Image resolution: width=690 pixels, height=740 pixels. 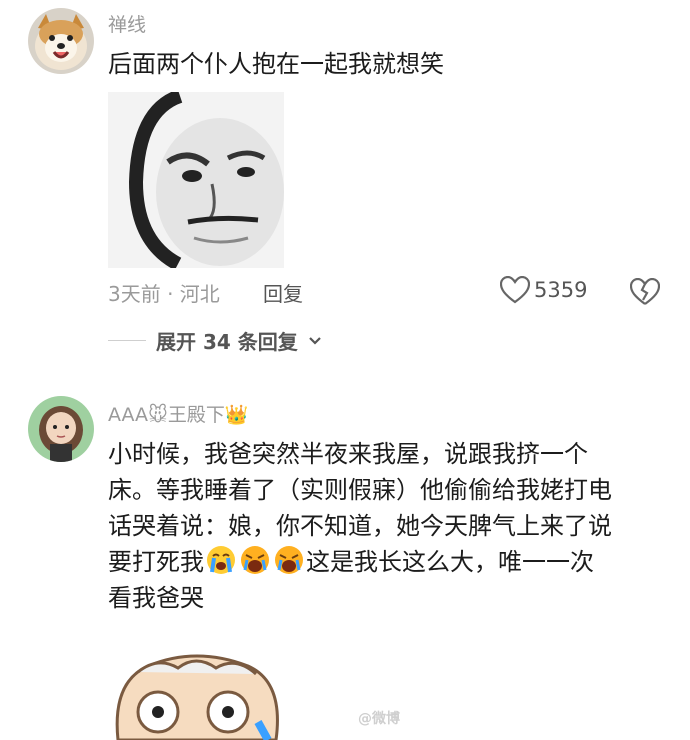 I want to click on dislike-button, so click(x=645, y=293).